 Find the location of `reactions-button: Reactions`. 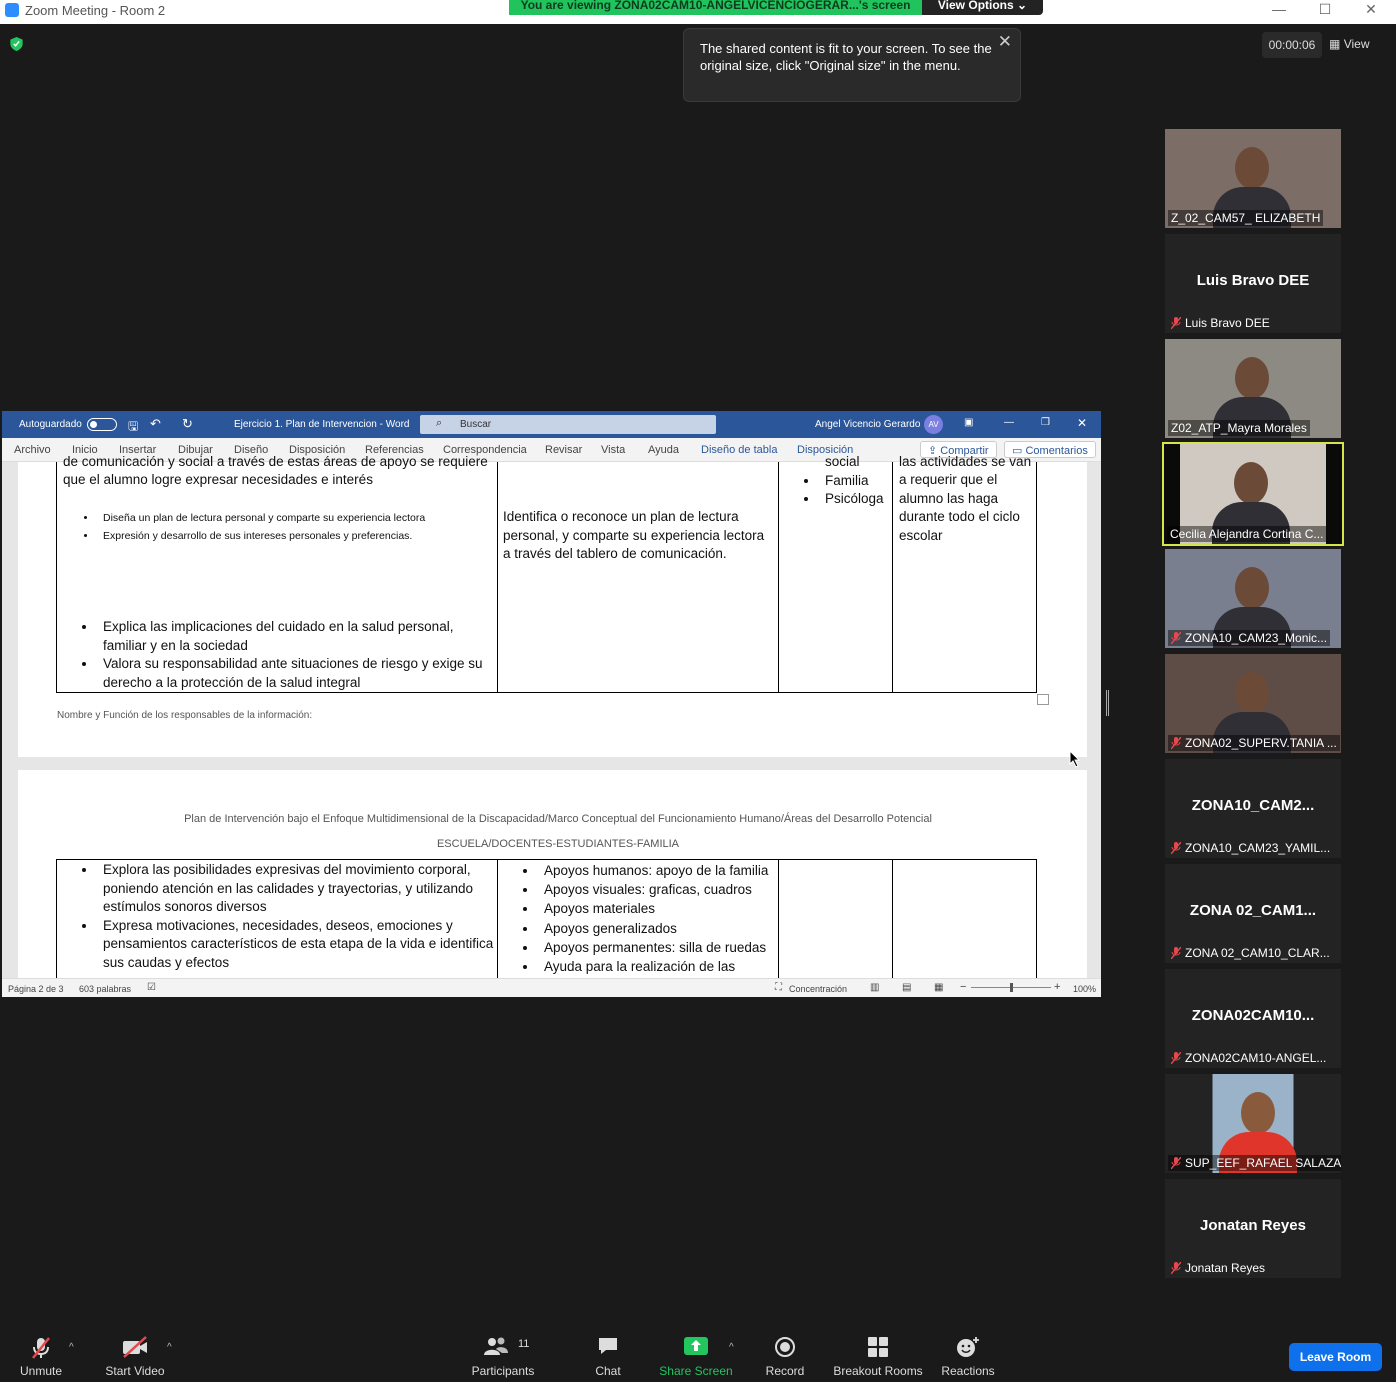

reactions-button: Reactions is located at coordinates (968, 1354).